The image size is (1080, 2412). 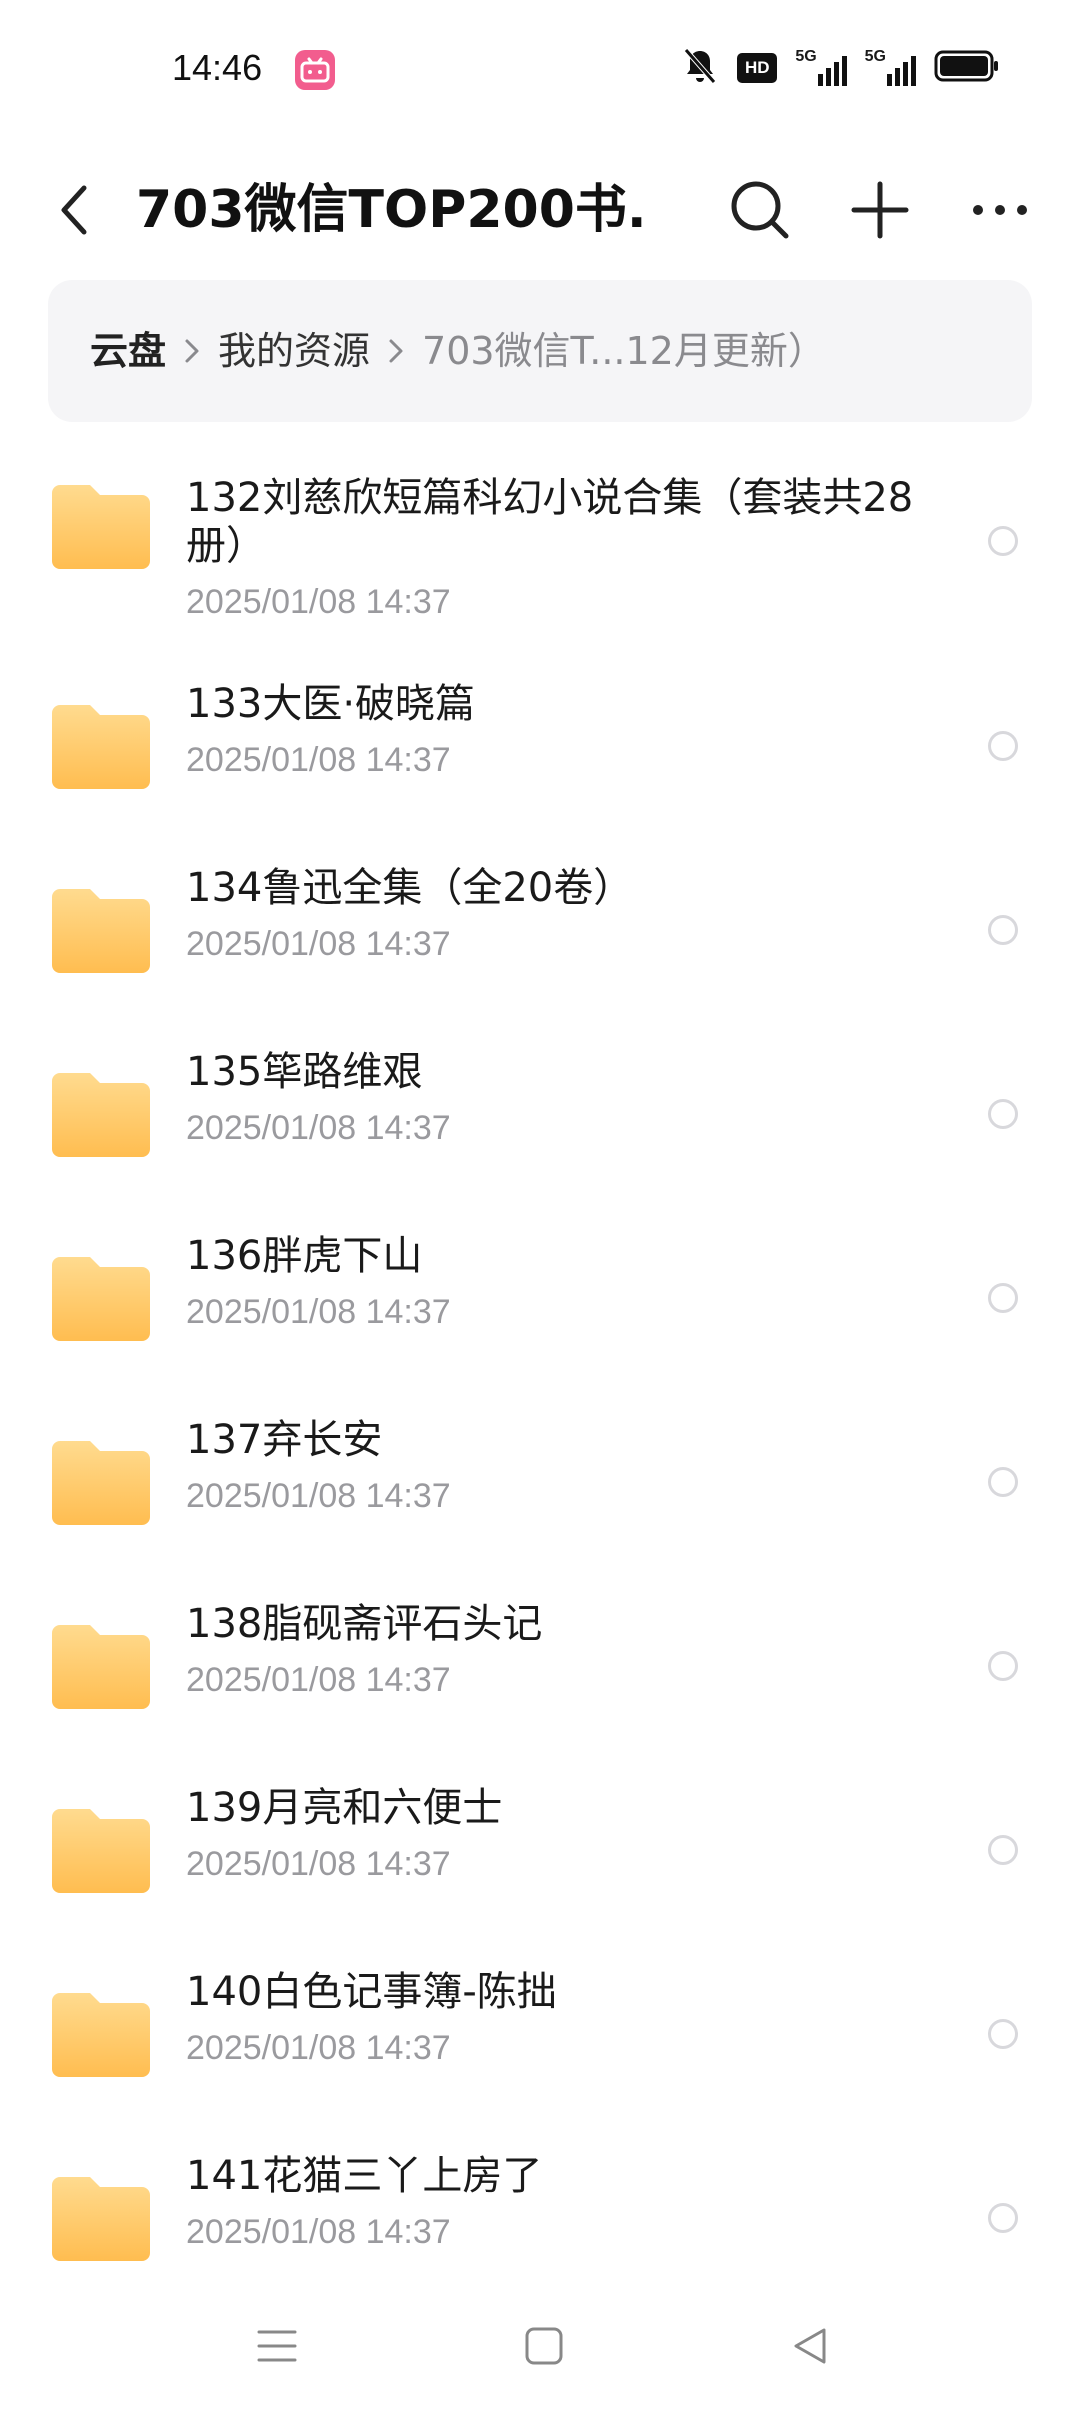 What do you see at coordinates (294, 351) in the screenshot?
I see `breadcrumb-my-resources: 我的资源` at bounding box center [294, 351].